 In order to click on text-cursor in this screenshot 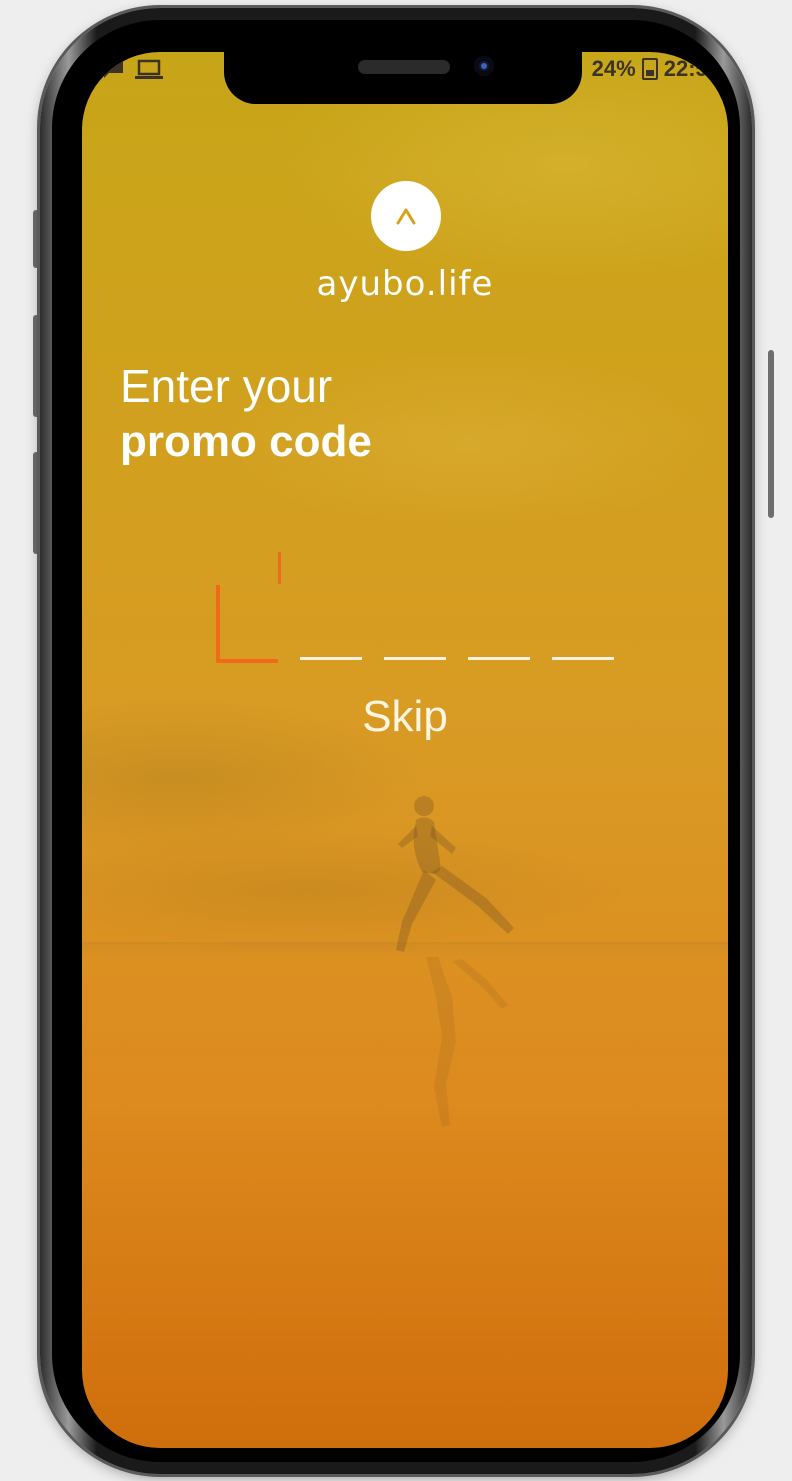, I will do `click(279, 568)`.